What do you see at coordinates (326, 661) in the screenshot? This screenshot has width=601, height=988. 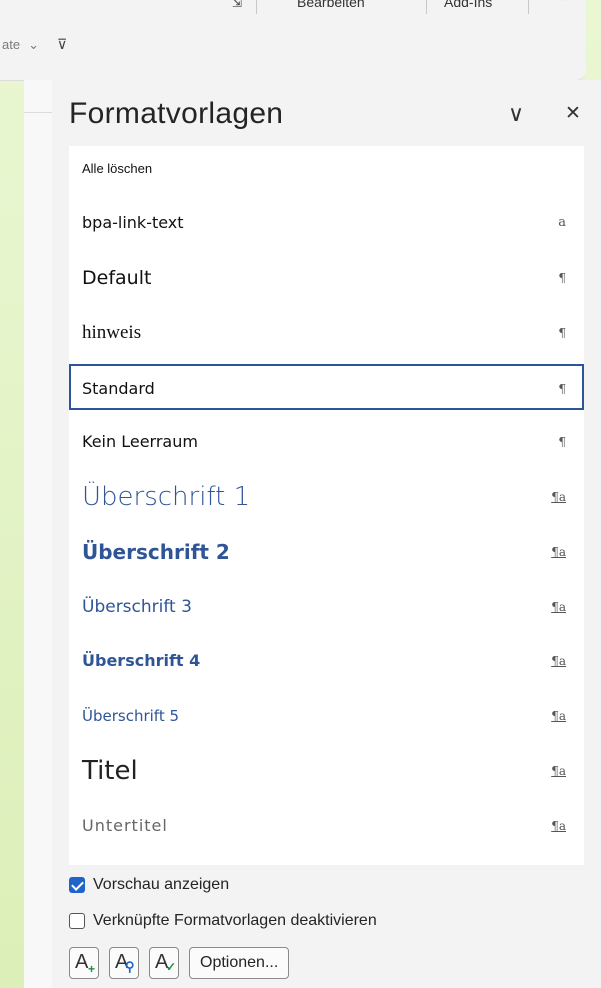 I see `style-item-ueberschrift-4: Überschrift 4 ¶a` at bounding box center [326, 661].